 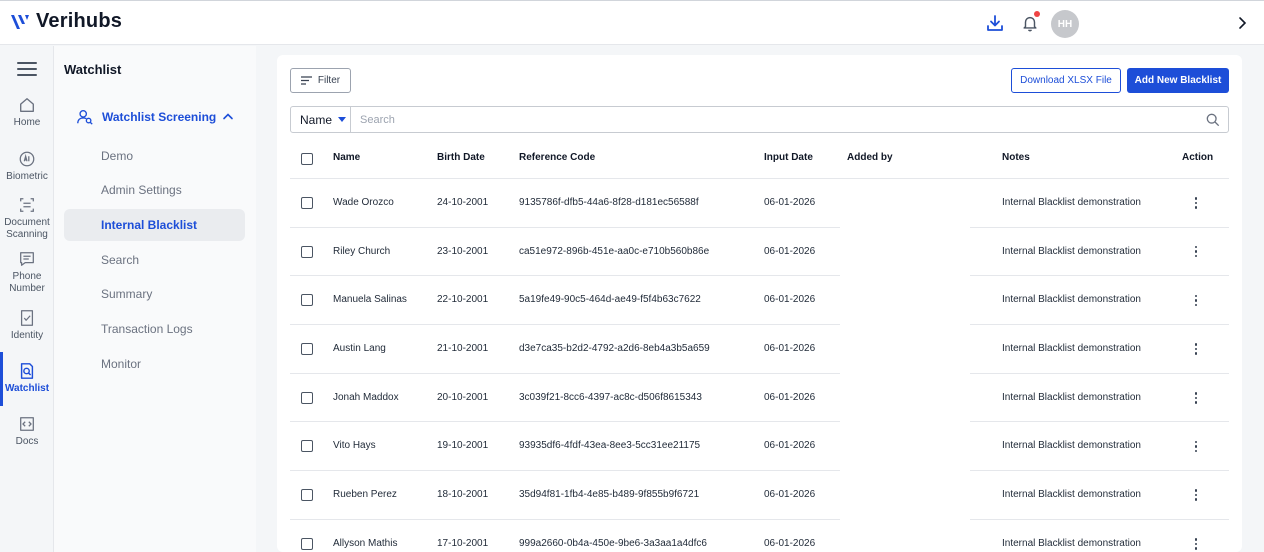 I want to click on rail-item-phone-number: Phone Number, so click(x=27, y=272).